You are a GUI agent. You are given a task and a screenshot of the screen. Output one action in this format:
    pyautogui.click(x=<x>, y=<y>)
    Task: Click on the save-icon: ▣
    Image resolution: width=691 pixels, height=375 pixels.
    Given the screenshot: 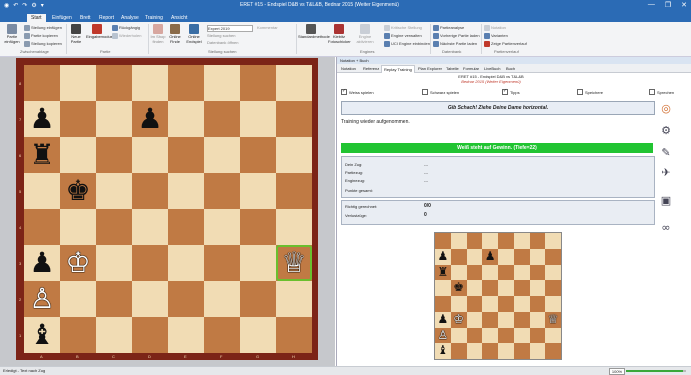 What is the action you would take?
    pyautogui.click(x=666, y=200)
    